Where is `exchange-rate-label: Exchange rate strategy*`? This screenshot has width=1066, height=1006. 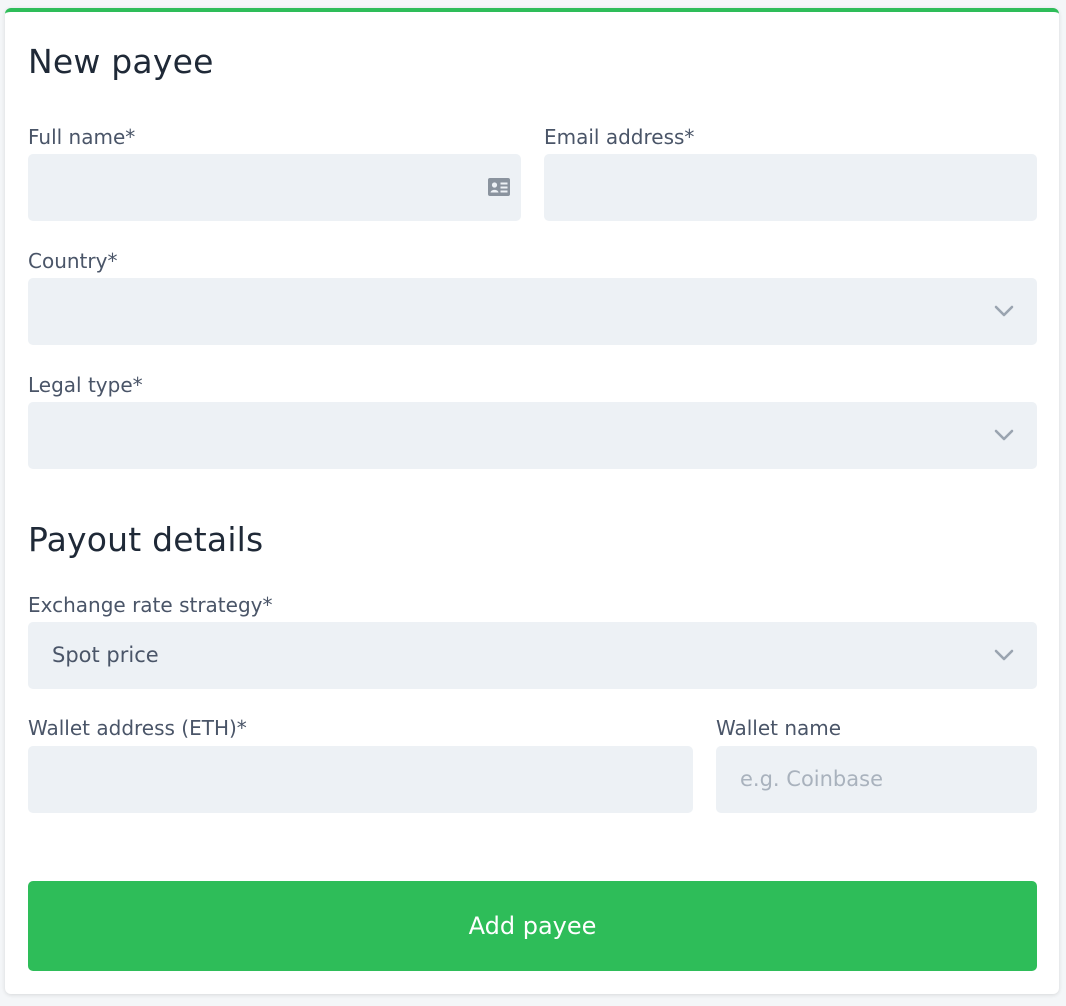
exchange-rate-label: Exchange rate strategy* is located at coordinates (150, 605).